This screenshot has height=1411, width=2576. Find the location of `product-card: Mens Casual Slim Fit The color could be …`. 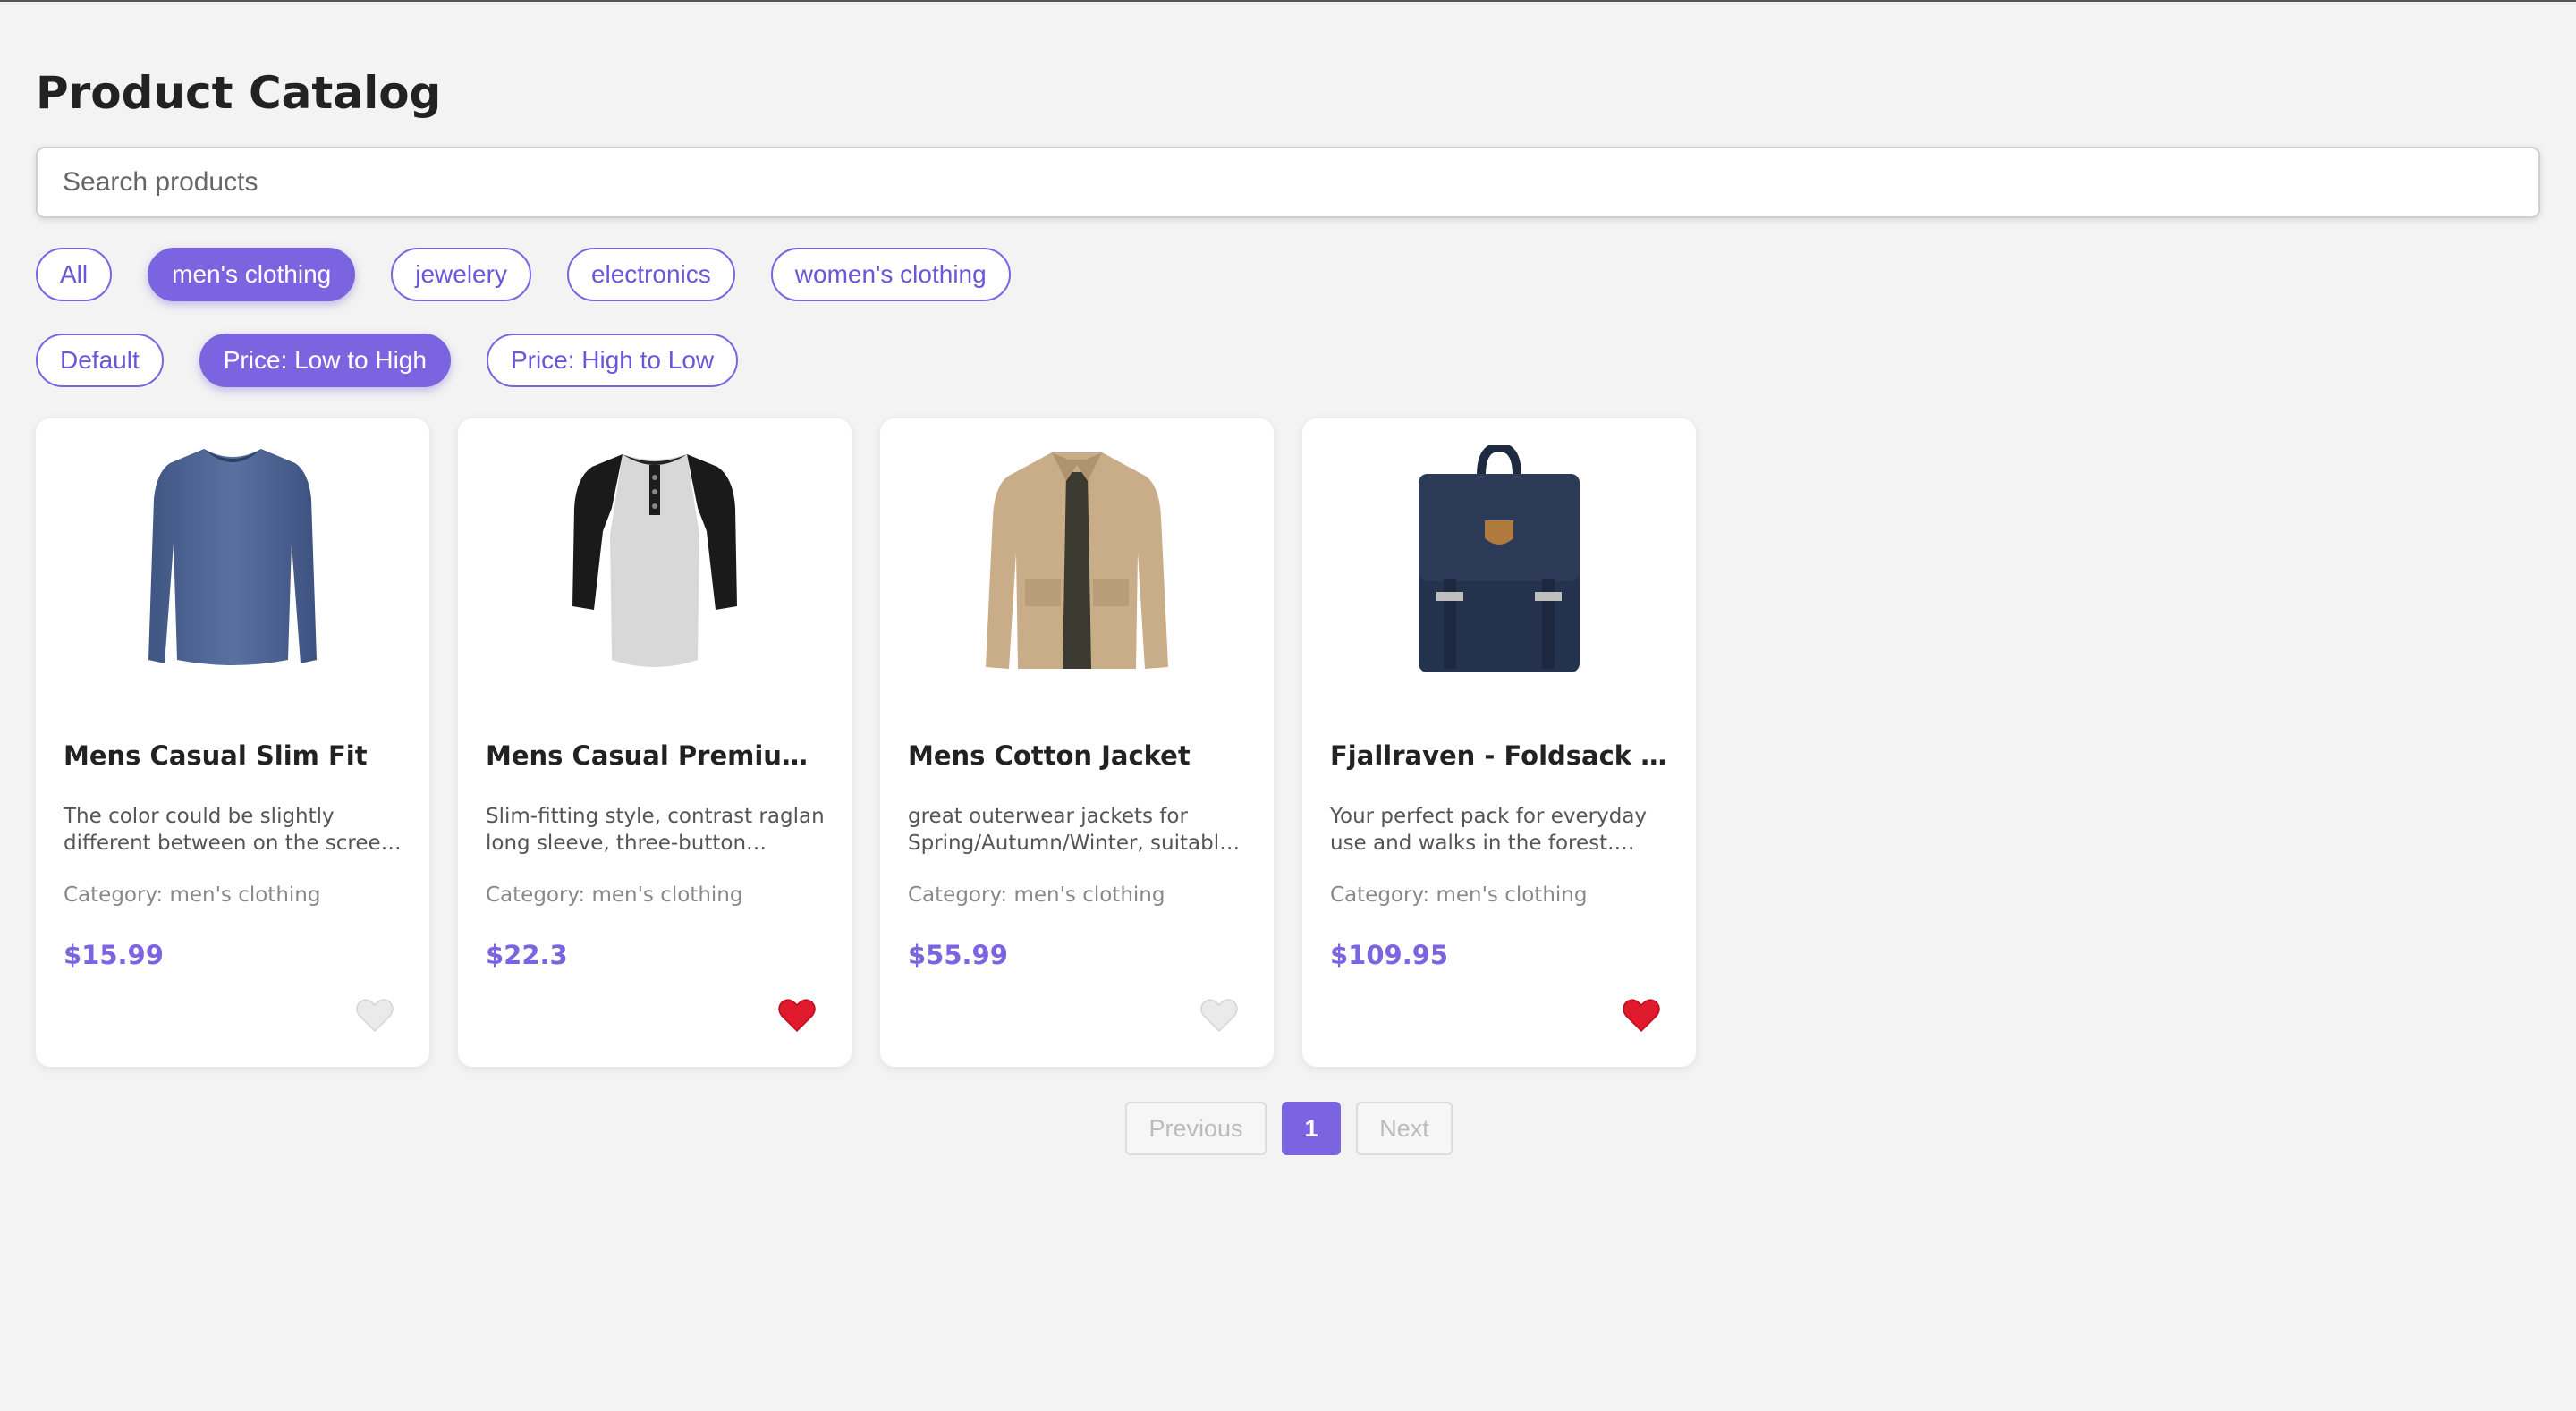

product-card: Mens Casual Slim Fit The color could be … is located at coordinates (232, 742).